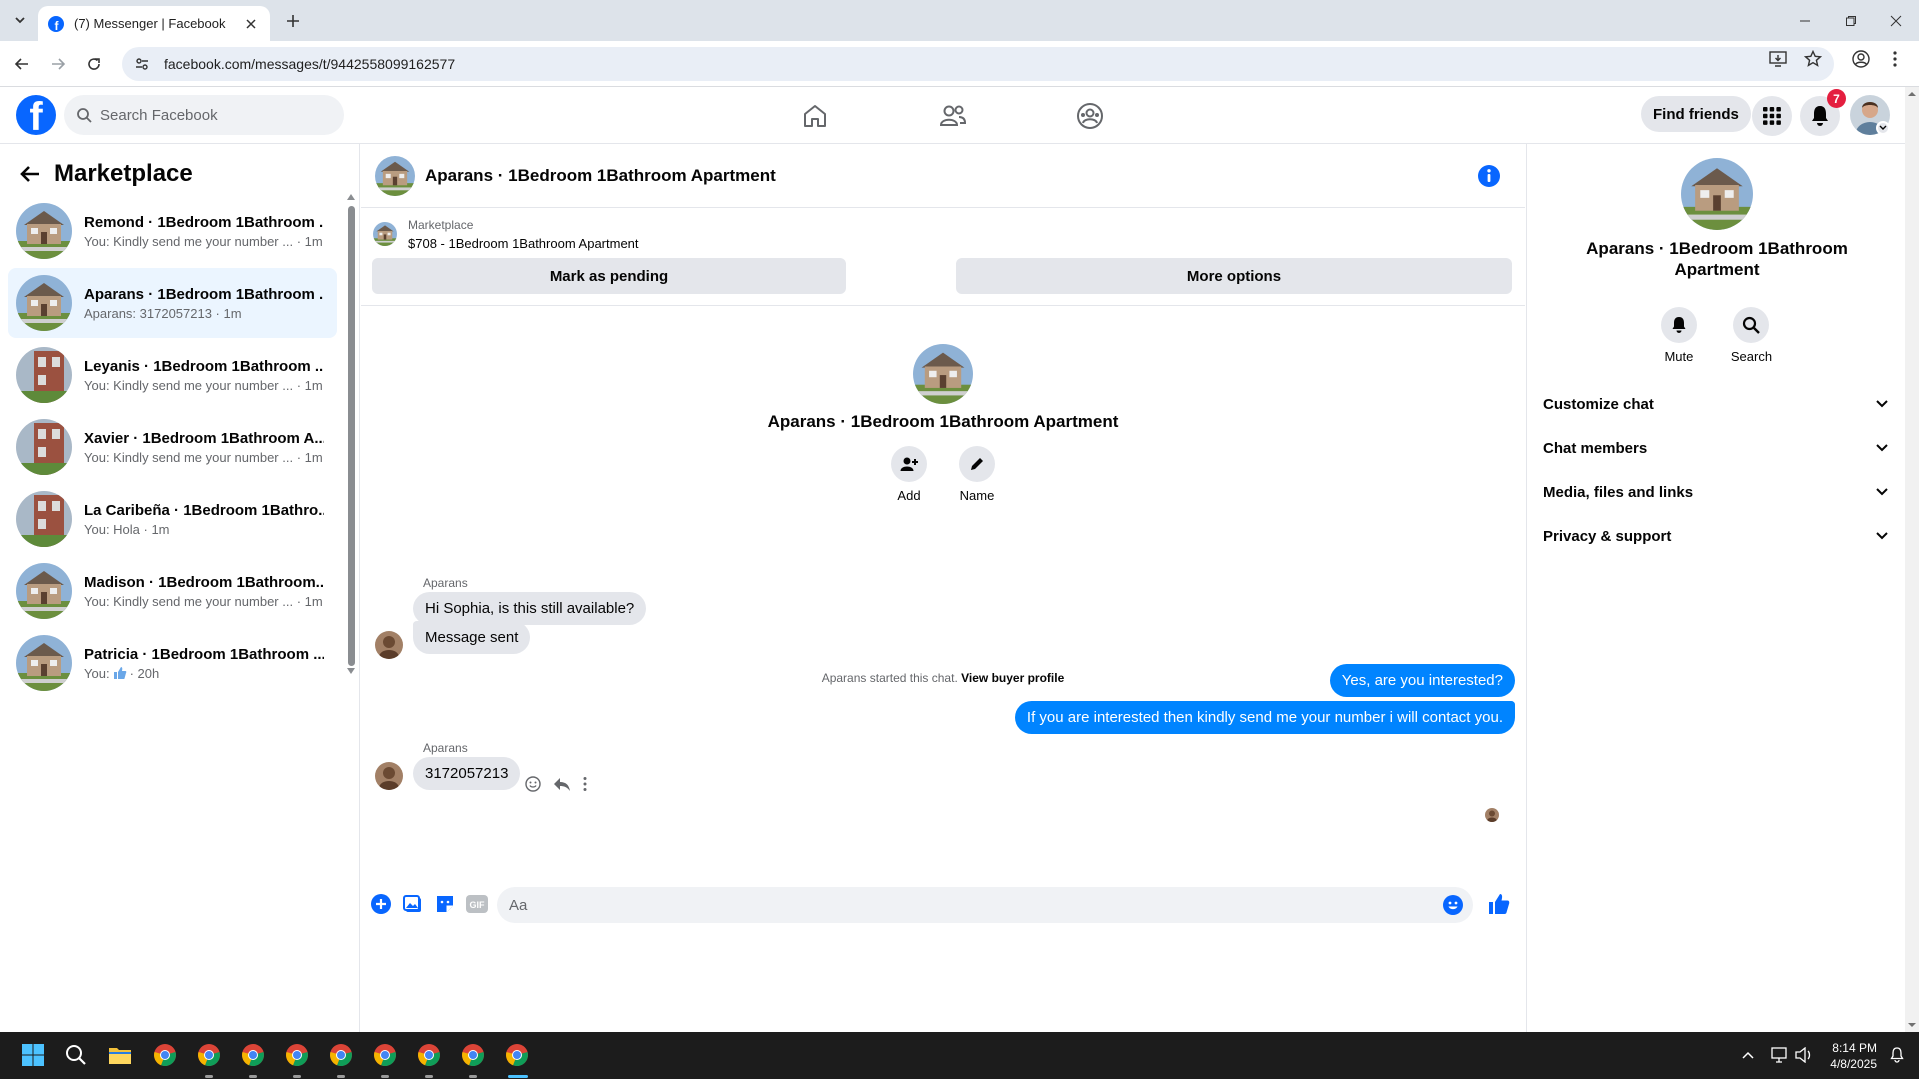  I want to click on message-input-field, so click(985, 905).